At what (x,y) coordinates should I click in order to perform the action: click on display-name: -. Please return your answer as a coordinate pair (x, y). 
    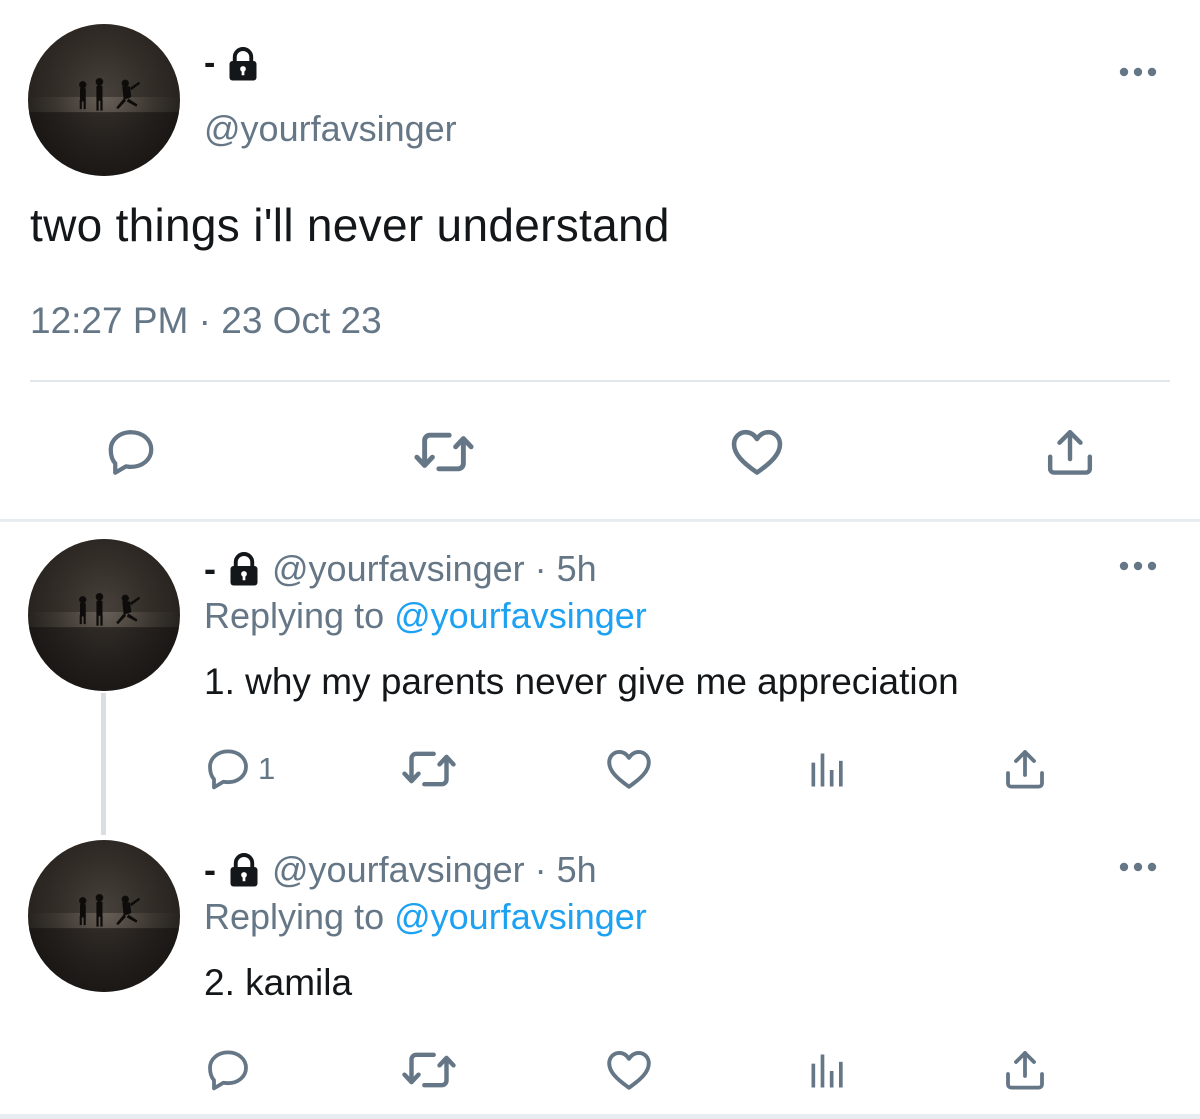
    Looking at the image, I should click on (232, 63).